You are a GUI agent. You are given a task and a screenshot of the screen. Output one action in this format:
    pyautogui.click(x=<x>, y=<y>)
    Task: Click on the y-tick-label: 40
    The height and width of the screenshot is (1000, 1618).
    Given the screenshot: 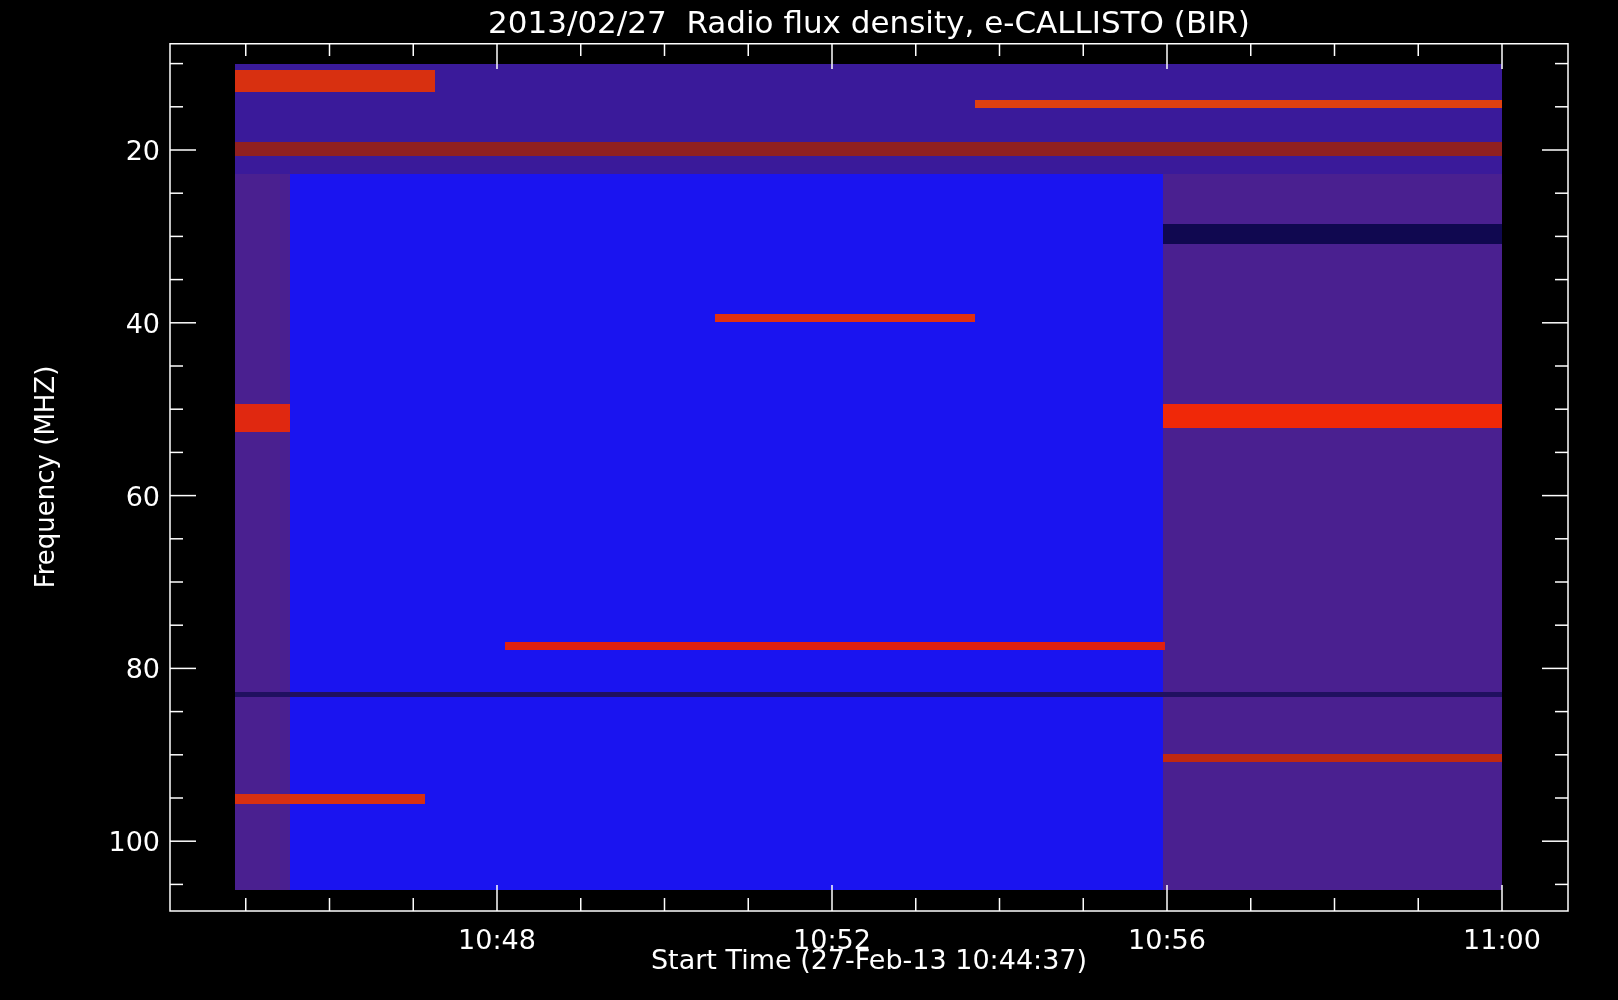 What is the action you would take?
    pyautogui.click(x=142, y=323)
    